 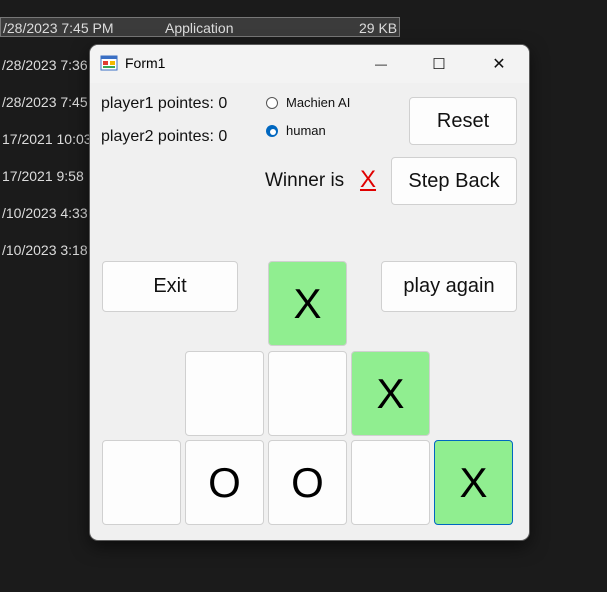 I want to click on player2-score: player2 pointes: 0, so click(x=164, y=136).